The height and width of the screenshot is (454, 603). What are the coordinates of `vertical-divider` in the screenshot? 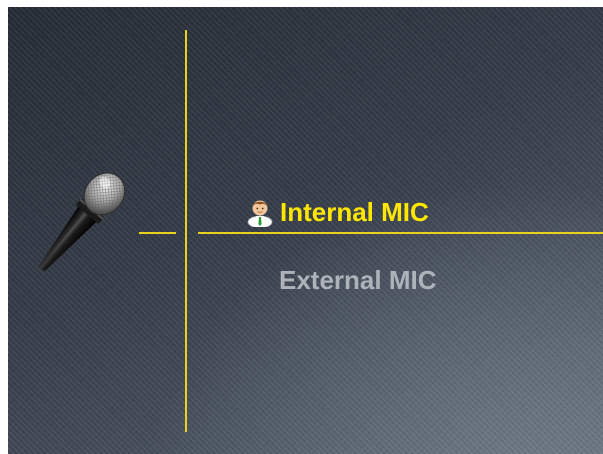 It's located at (186, 231).